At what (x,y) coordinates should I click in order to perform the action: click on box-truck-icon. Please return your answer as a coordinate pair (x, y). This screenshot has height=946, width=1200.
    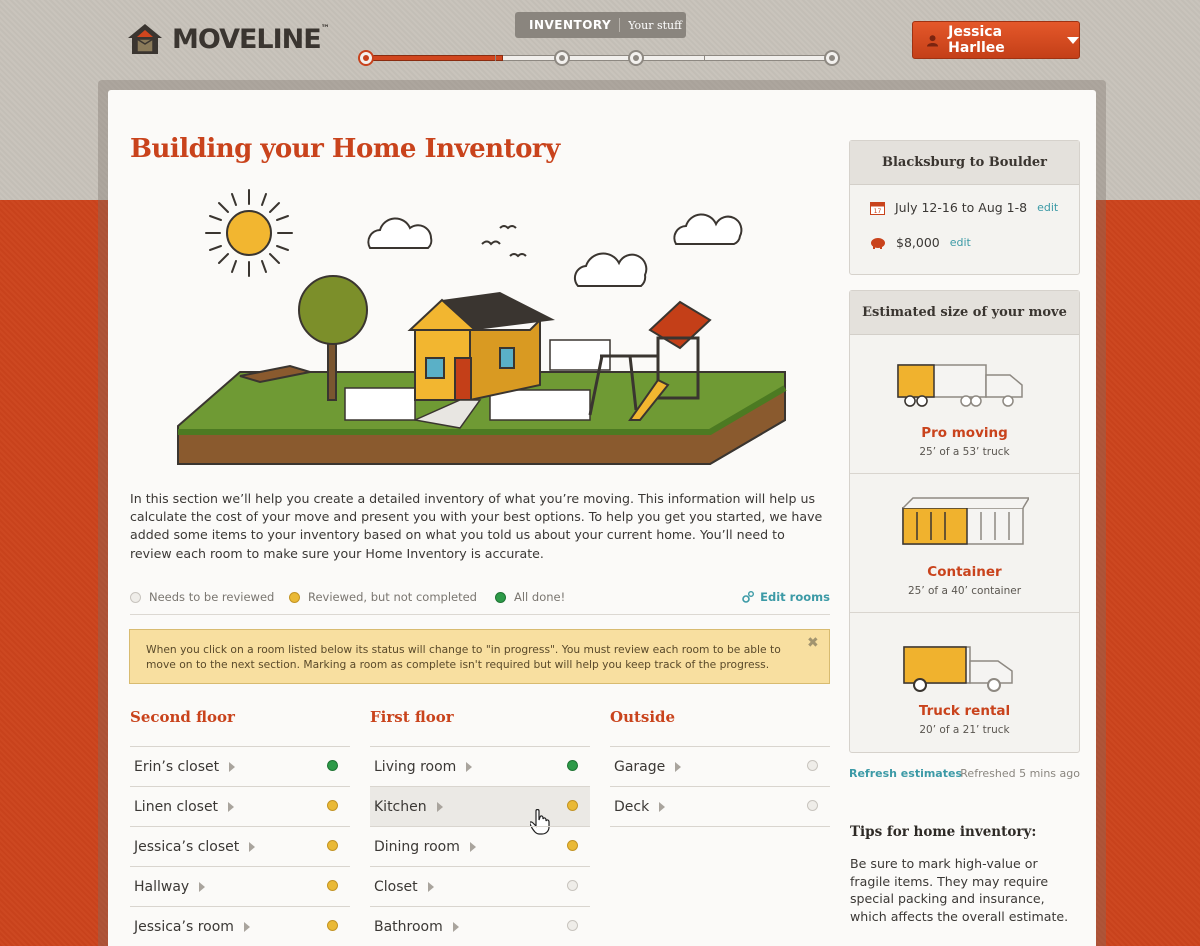
    Looking at the image, I should click on (957, 669).